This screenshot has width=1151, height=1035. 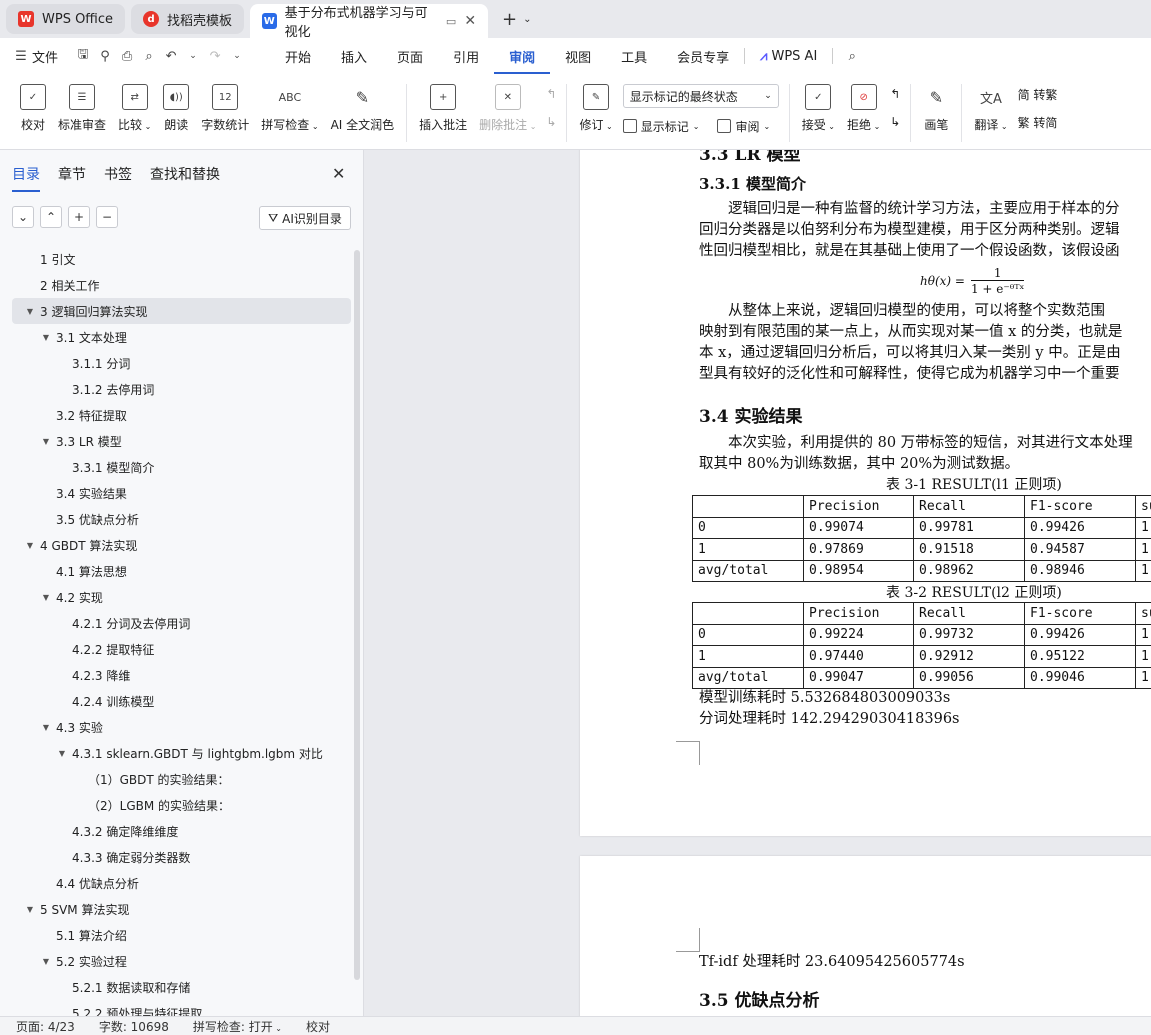 I want to click on menu-item-start: 开始, so click(x=298, y=56).